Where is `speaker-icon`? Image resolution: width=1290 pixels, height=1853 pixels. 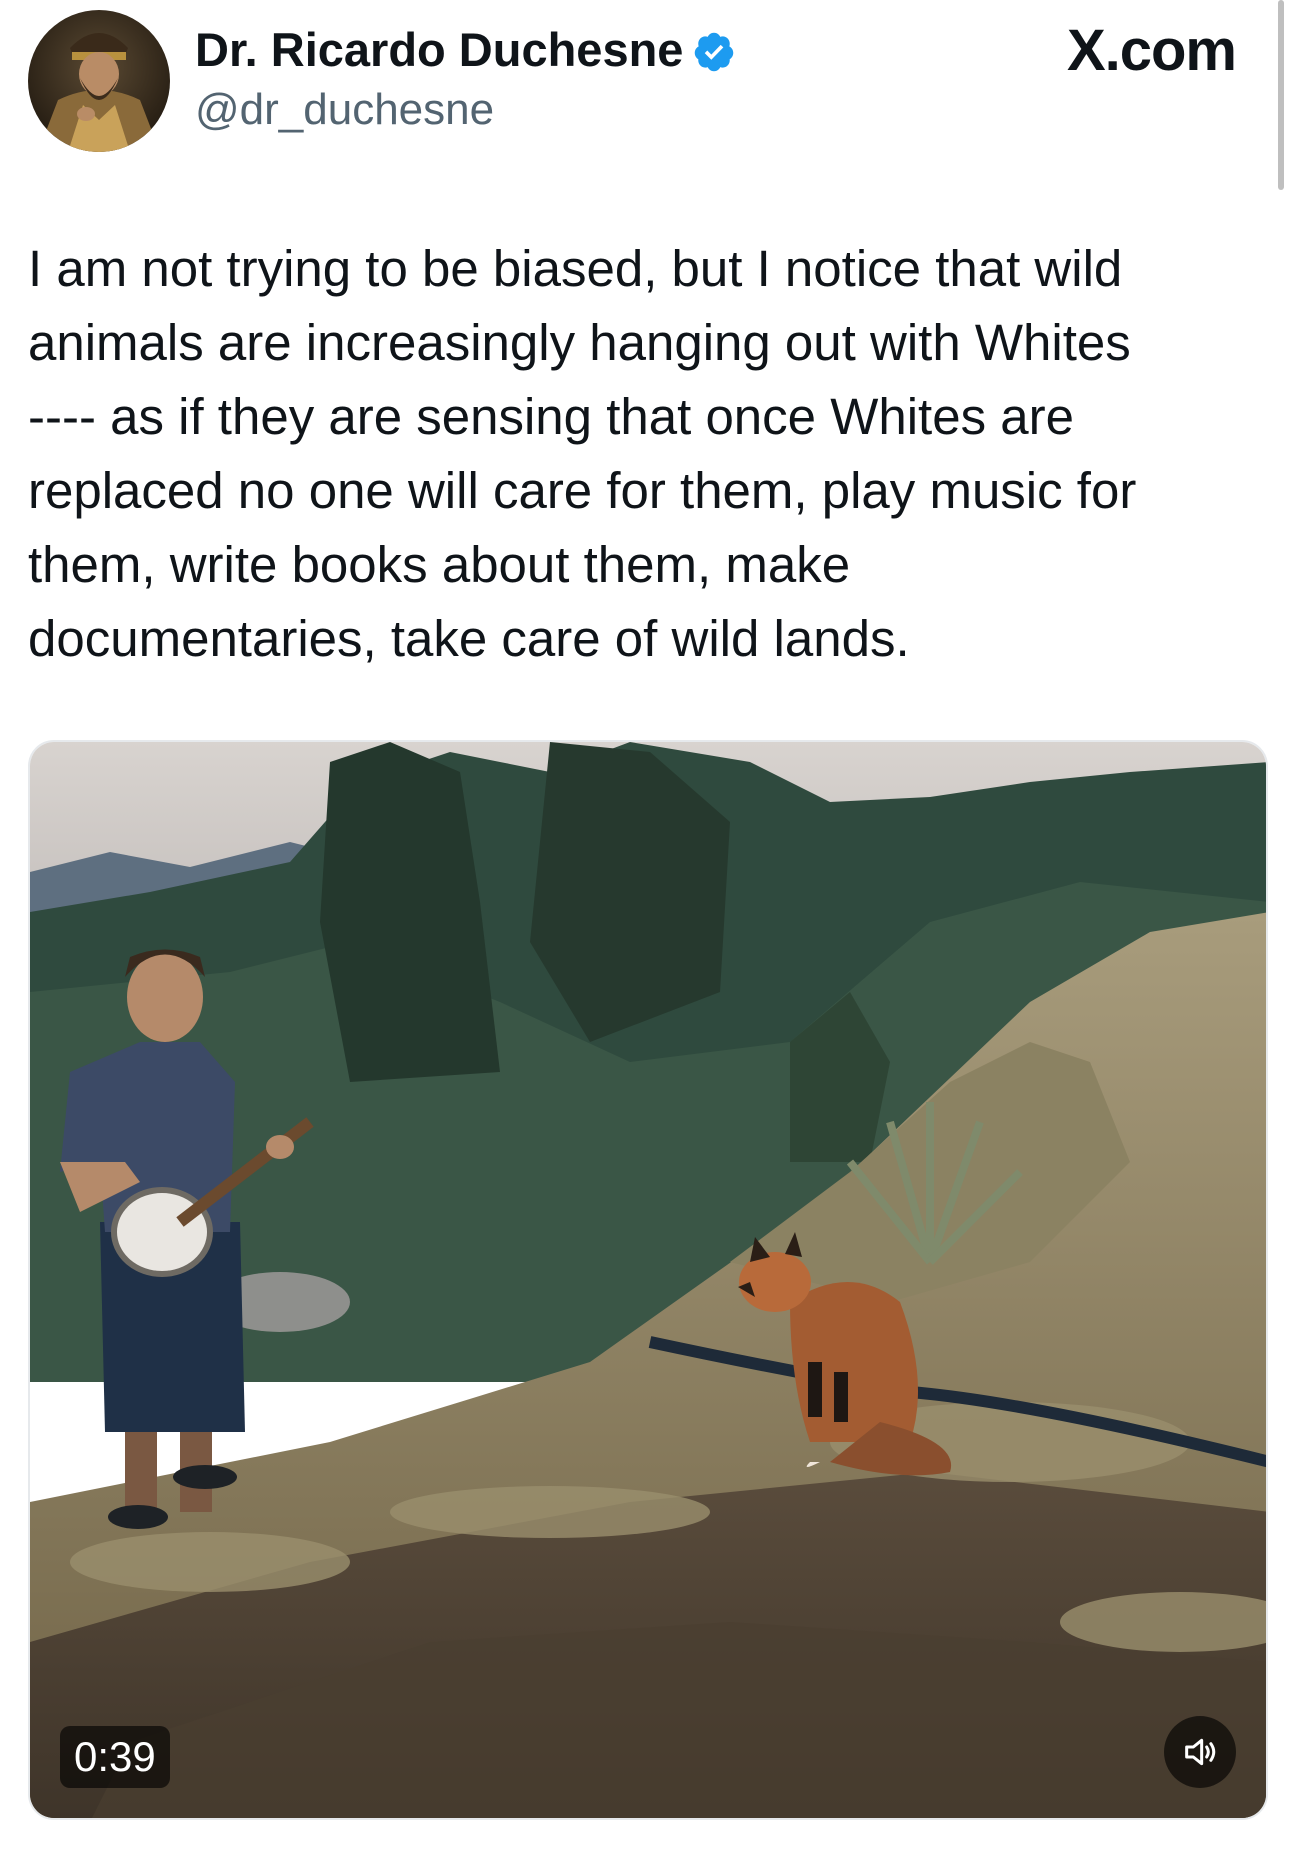 speaker-icon is located at coordinates (1200, 1752).